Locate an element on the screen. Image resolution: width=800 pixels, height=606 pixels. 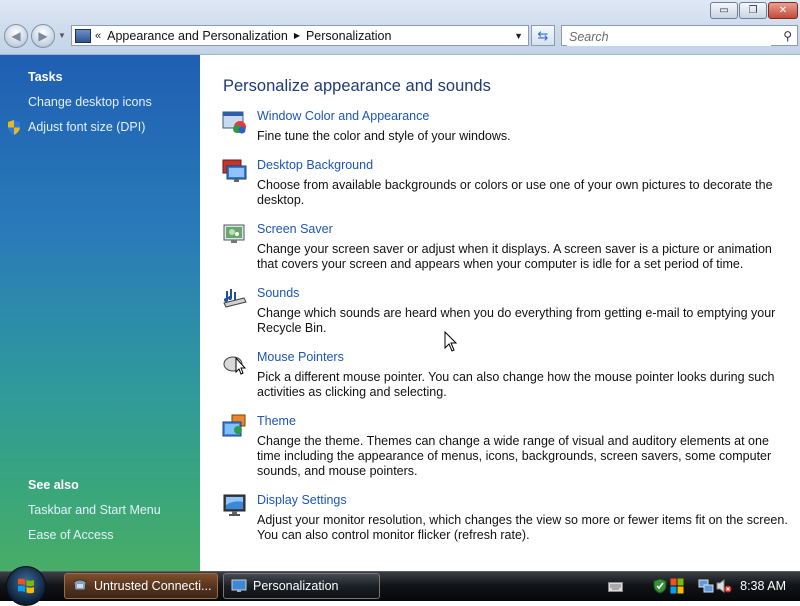
uac-shield-icon is located at coordinates (14, 127).